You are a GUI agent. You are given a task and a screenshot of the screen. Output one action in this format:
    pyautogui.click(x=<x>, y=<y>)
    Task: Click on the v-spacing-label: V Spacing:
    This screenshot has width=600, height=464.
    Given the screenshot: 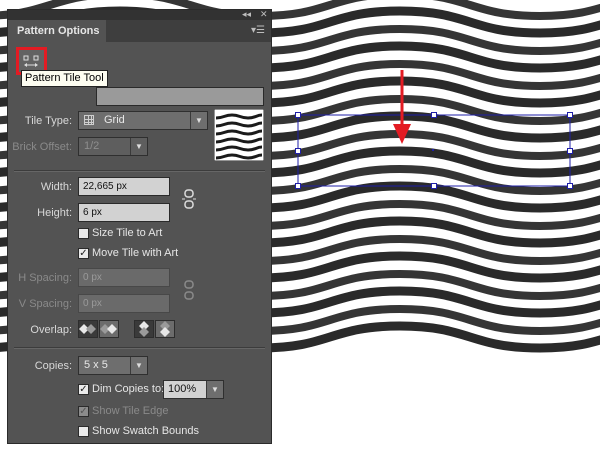 What is the action you would take?
    pyautogui.click(x=45, y=304)
    